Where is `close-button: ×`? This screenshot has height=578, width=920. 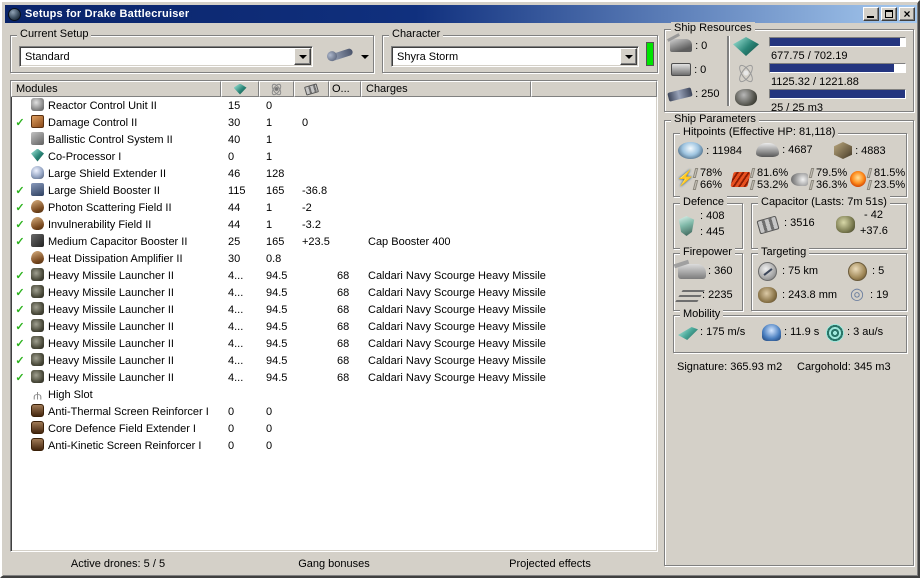 close-button: × is located at coordinates (907, 14).